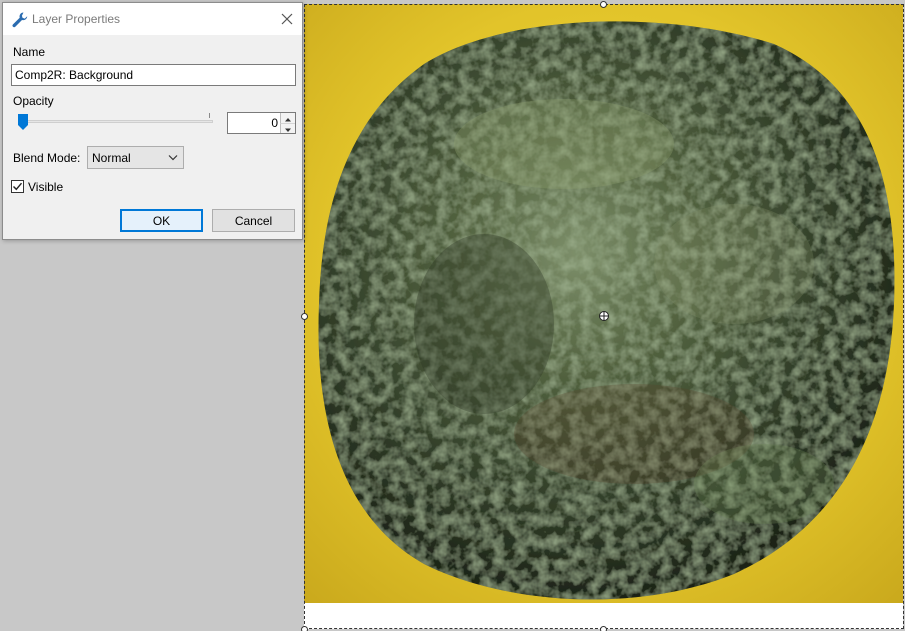 The image size is (905, 631). Describe the element at coordinates (209, 115) in the screenshot. I see `opacity-slider-tick` at that location.